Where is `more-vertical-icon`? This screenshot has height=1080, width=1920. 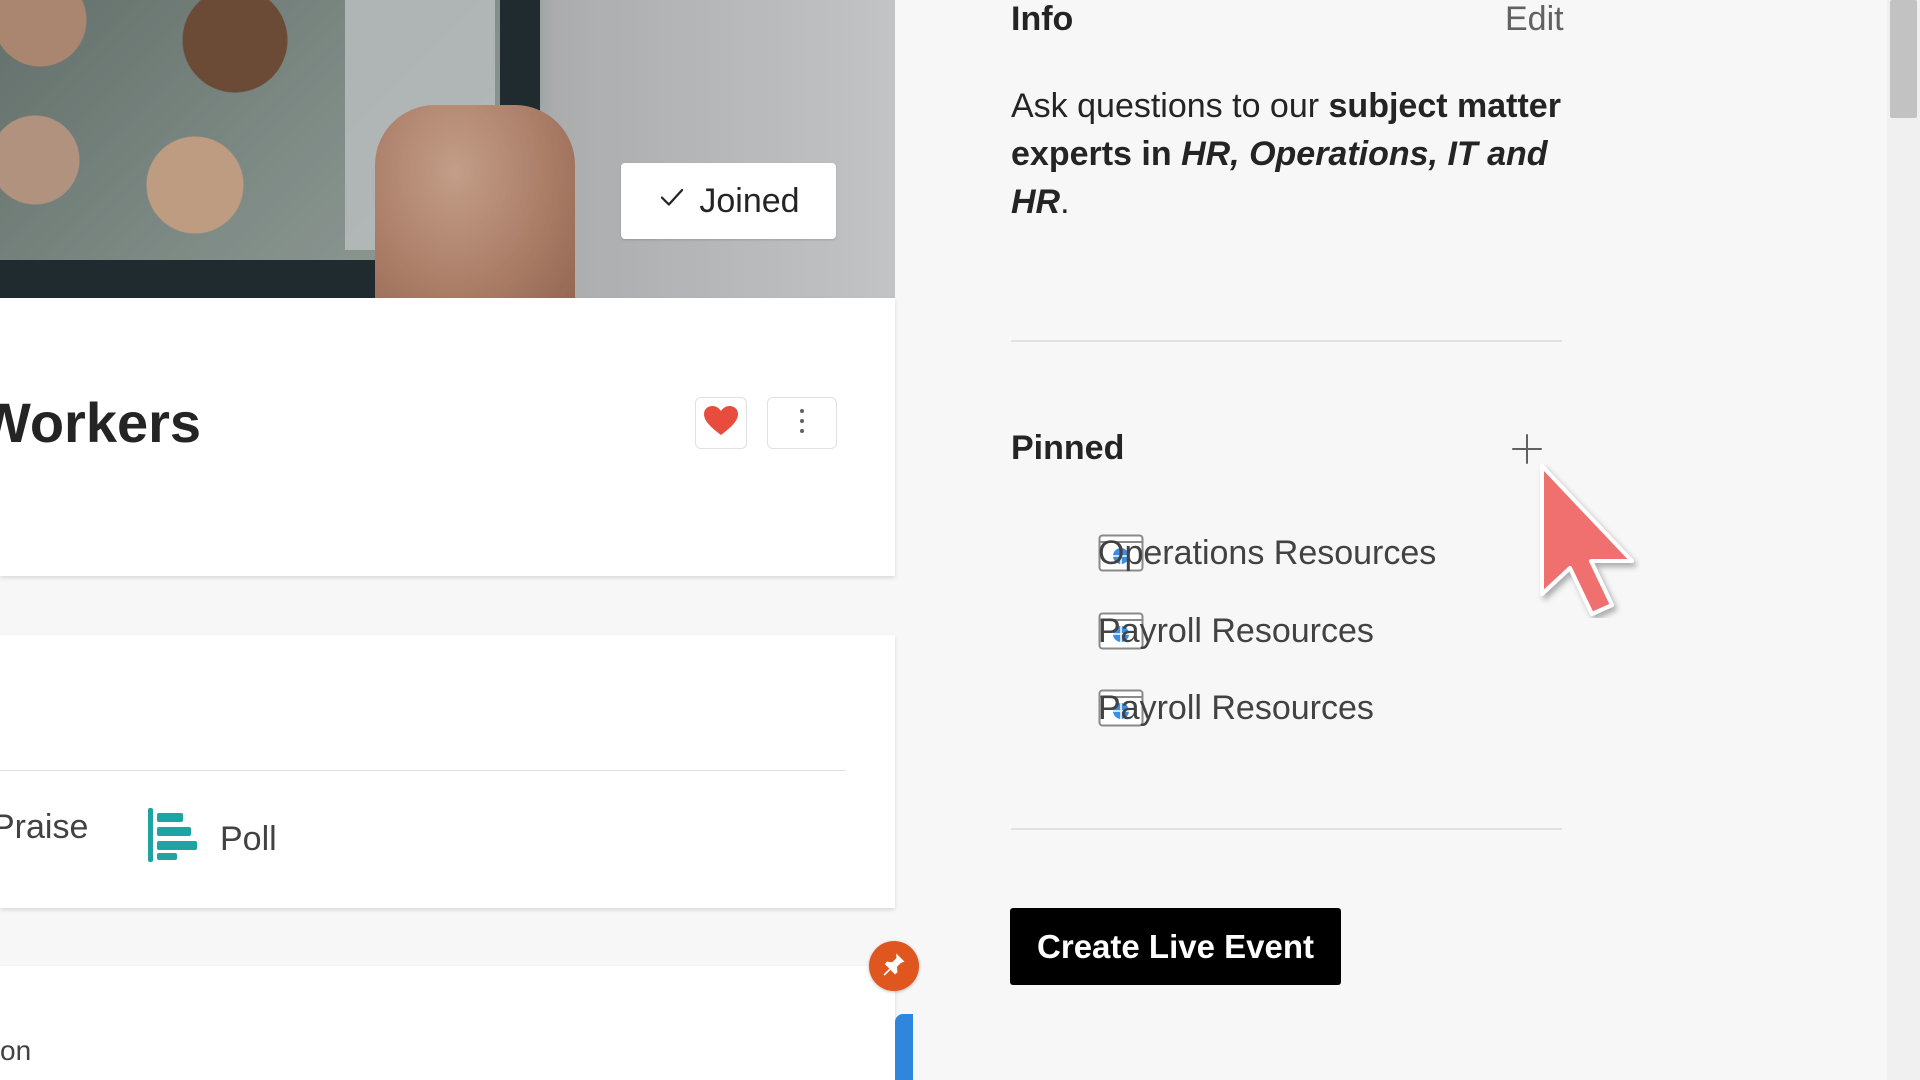 more-vertical-icon is located at coordinates (802, 423).